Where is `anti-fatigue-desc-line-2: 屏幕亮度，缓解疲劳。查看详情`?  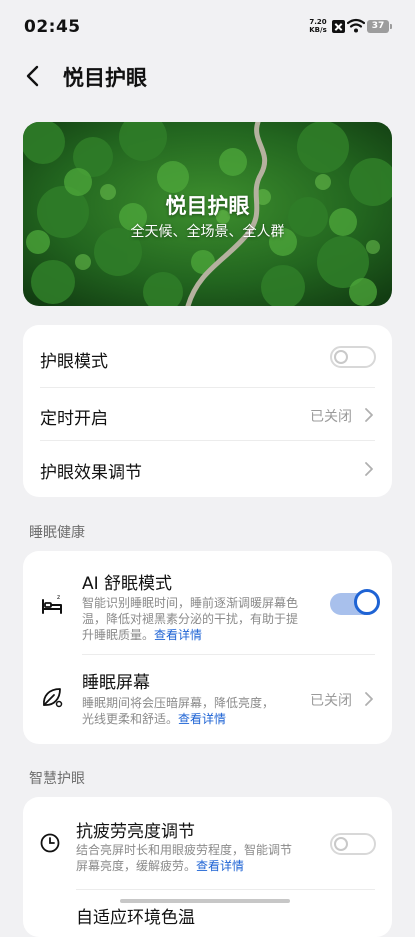 anti-fatigue-desc-line-2: 屏幕亮度，缓解疲劳。查看详情 is located at coordinates (184, 866).